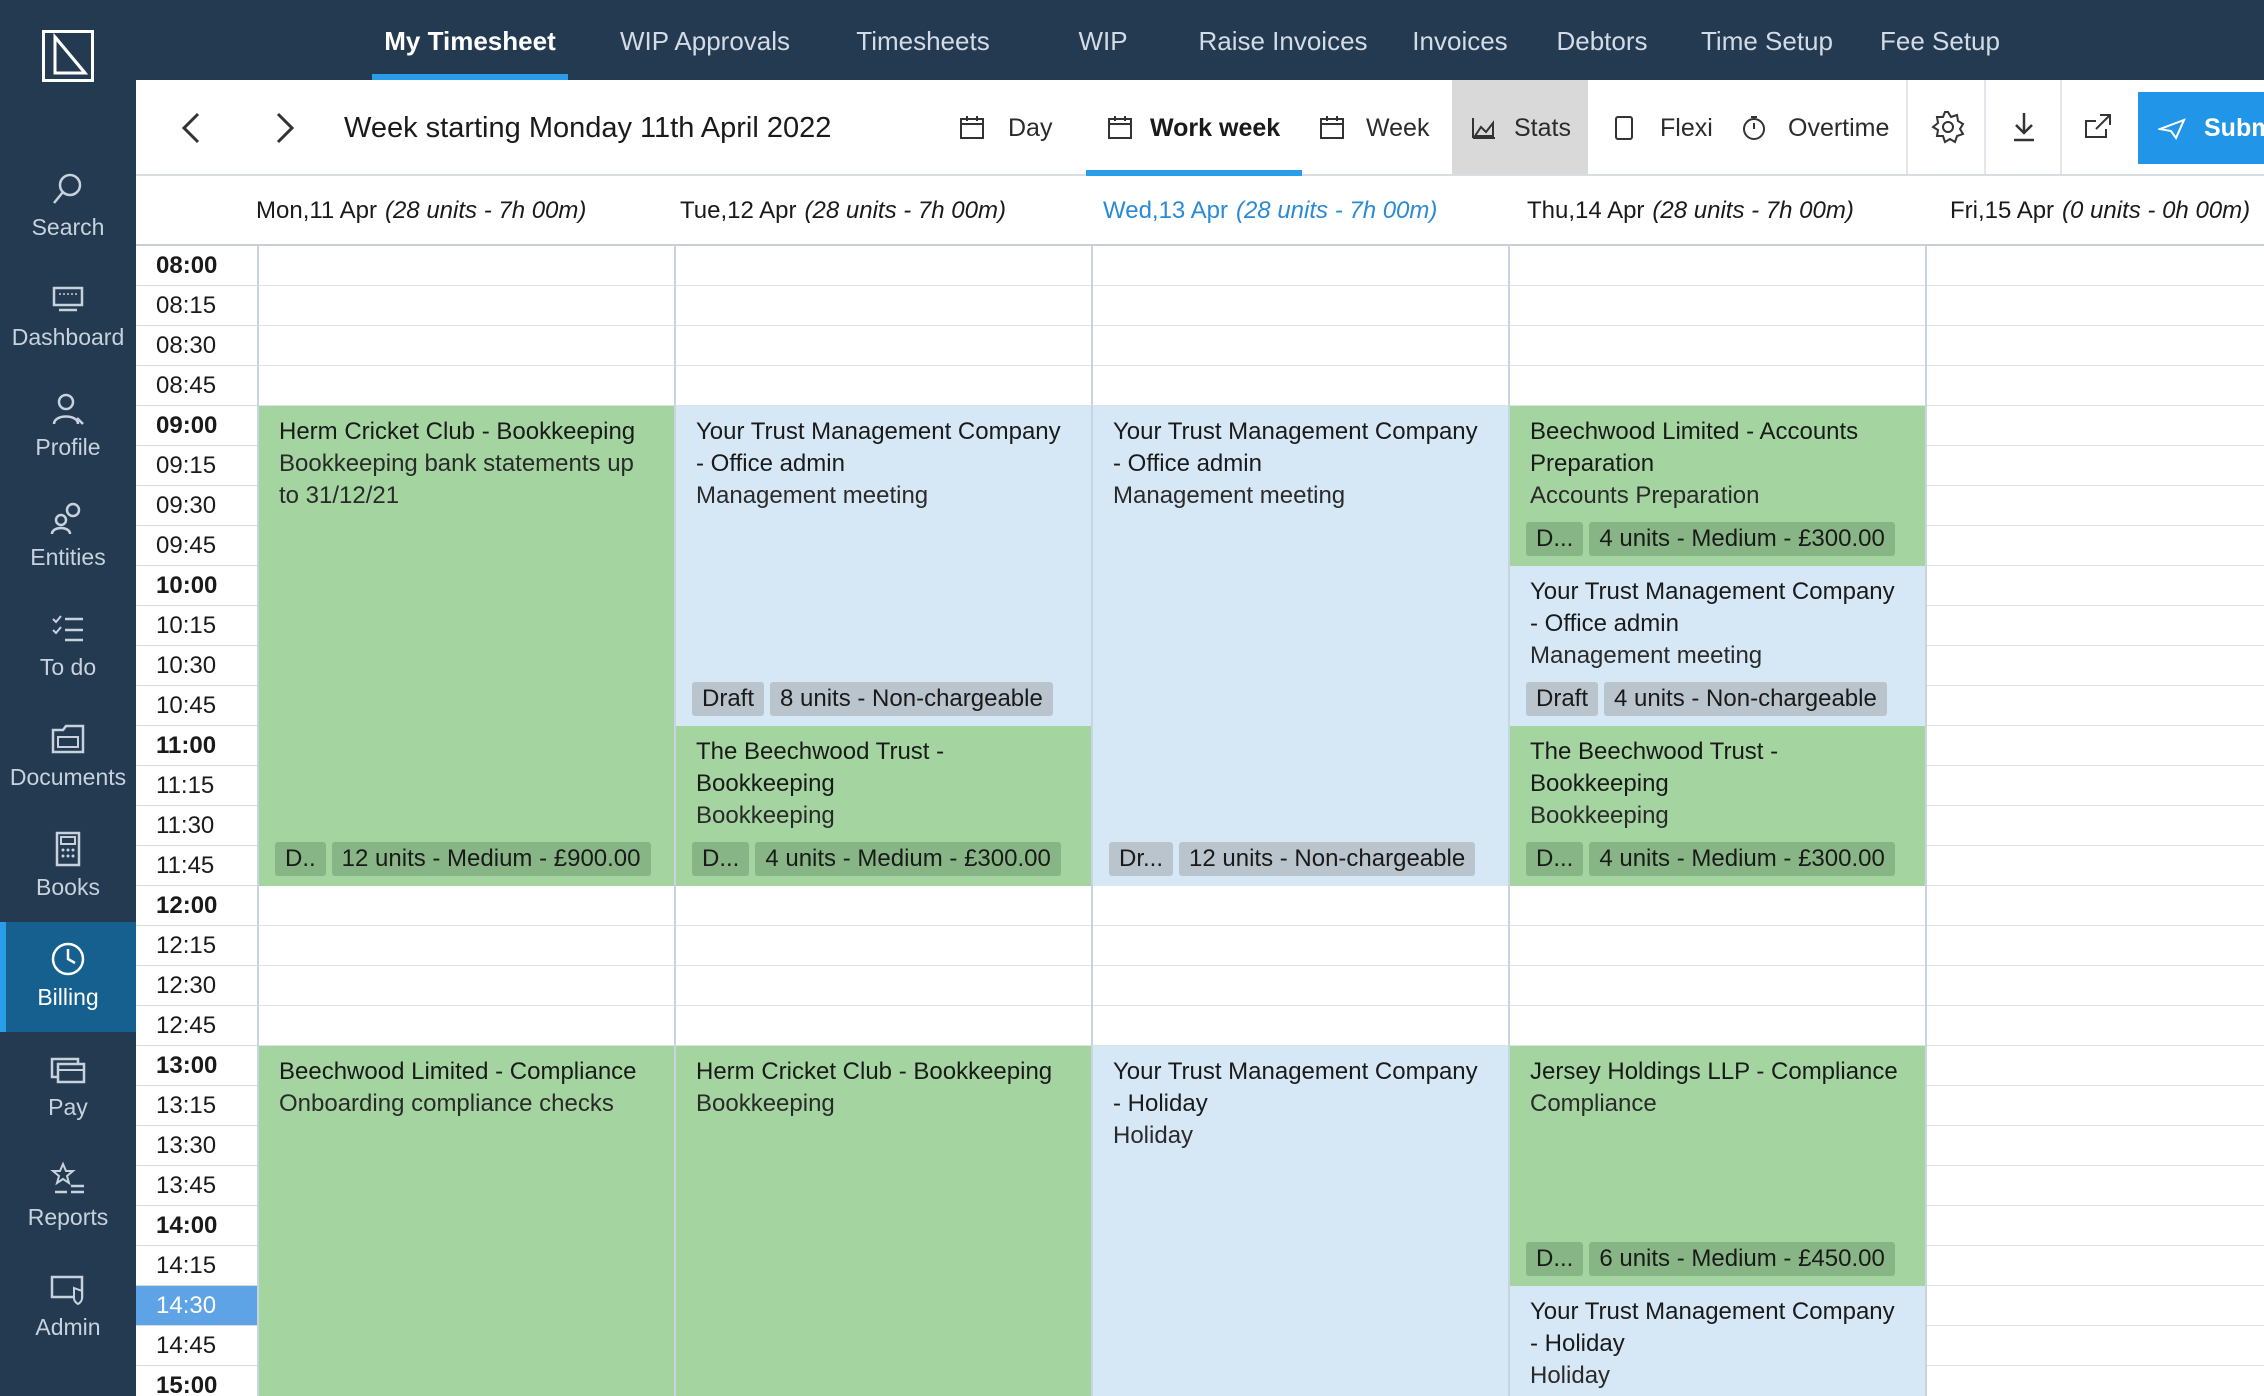 The height and width of the screenshot is (1396, 2264). What do you see at coordinates (196, 666) in the screenshot?
I see `time-slot: 10:30` at bounding box center [196, 666].